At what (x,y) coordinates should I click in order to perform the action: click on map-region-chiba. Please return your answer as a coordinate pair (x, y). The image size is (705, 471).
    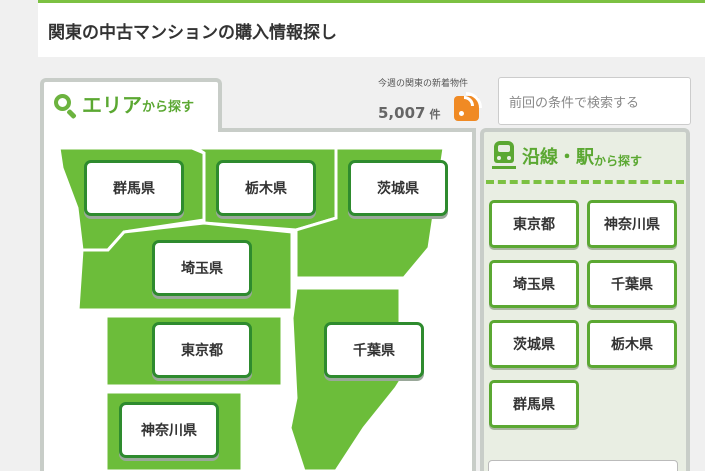
    Looking at the image, I should click on (352, 378).